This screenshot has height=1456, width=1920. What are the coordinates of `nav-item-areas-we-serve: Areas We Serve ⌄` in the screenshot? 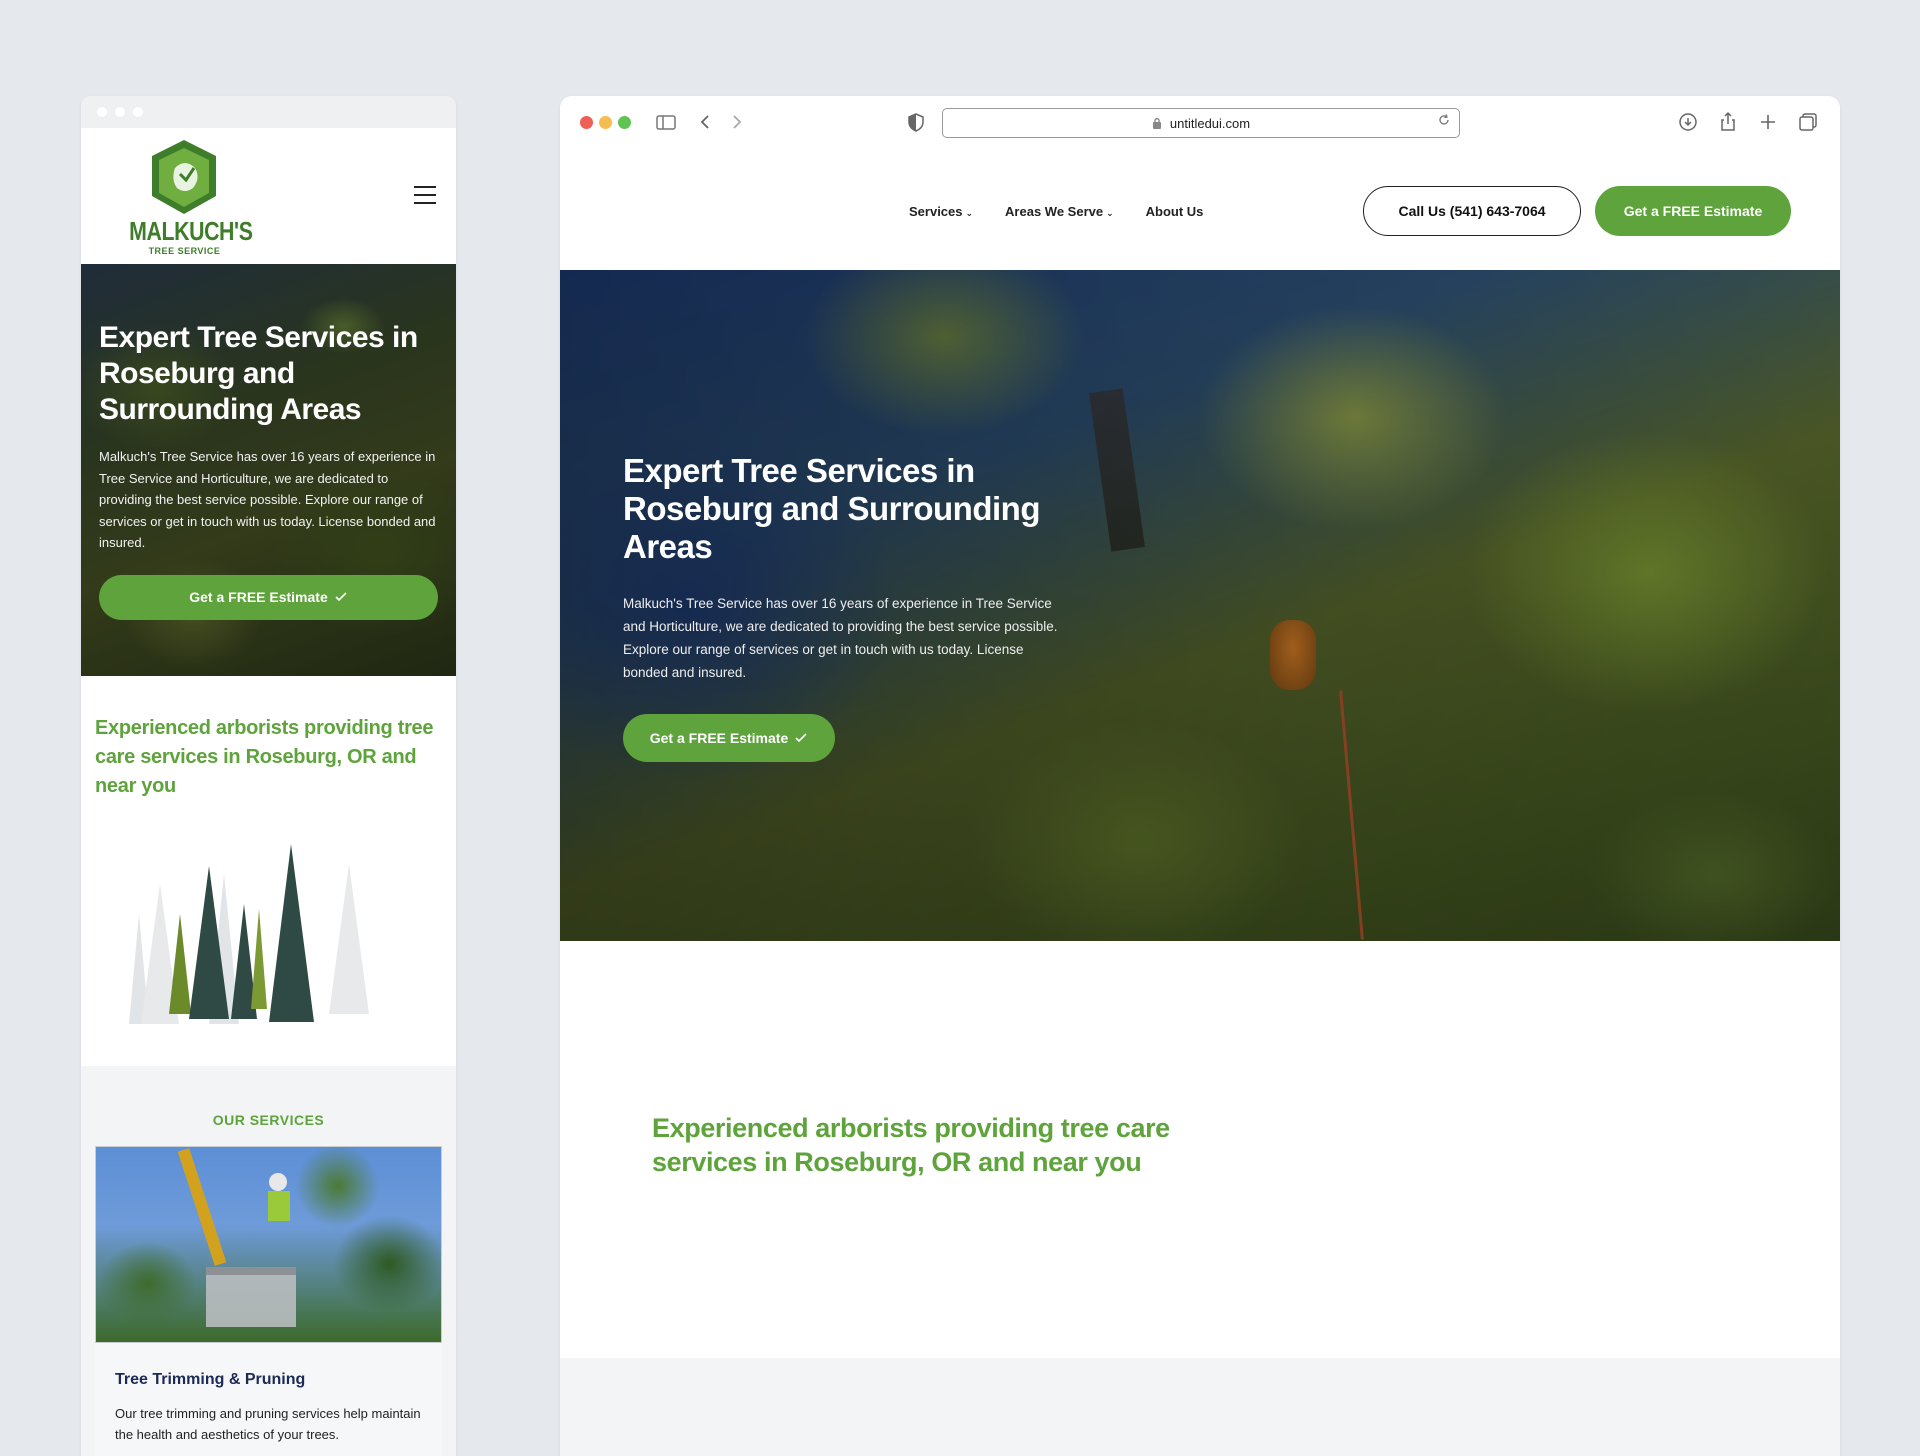 It's located at (1059, 211).